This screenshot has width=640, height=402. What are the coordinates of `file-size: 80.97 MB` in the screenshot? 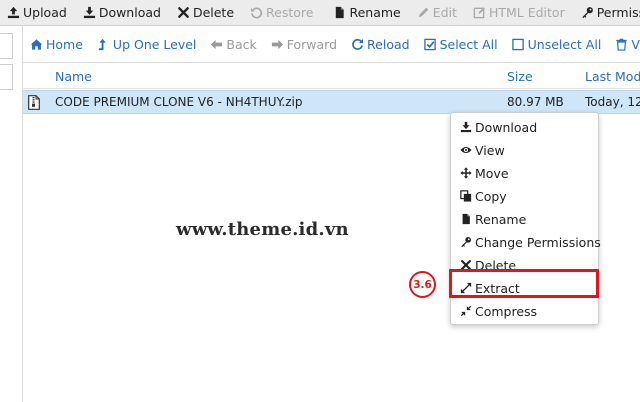 It's located at (535, 102).